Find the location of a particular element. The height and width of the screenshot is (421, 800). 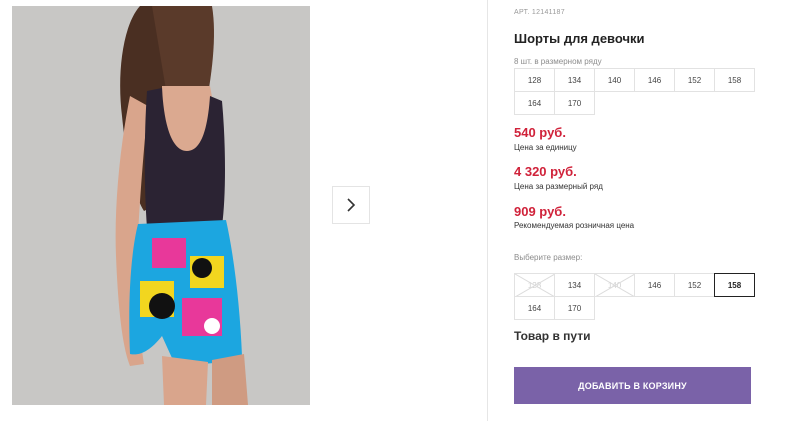

chevron-right-icon is located at coordinates (351, 205).